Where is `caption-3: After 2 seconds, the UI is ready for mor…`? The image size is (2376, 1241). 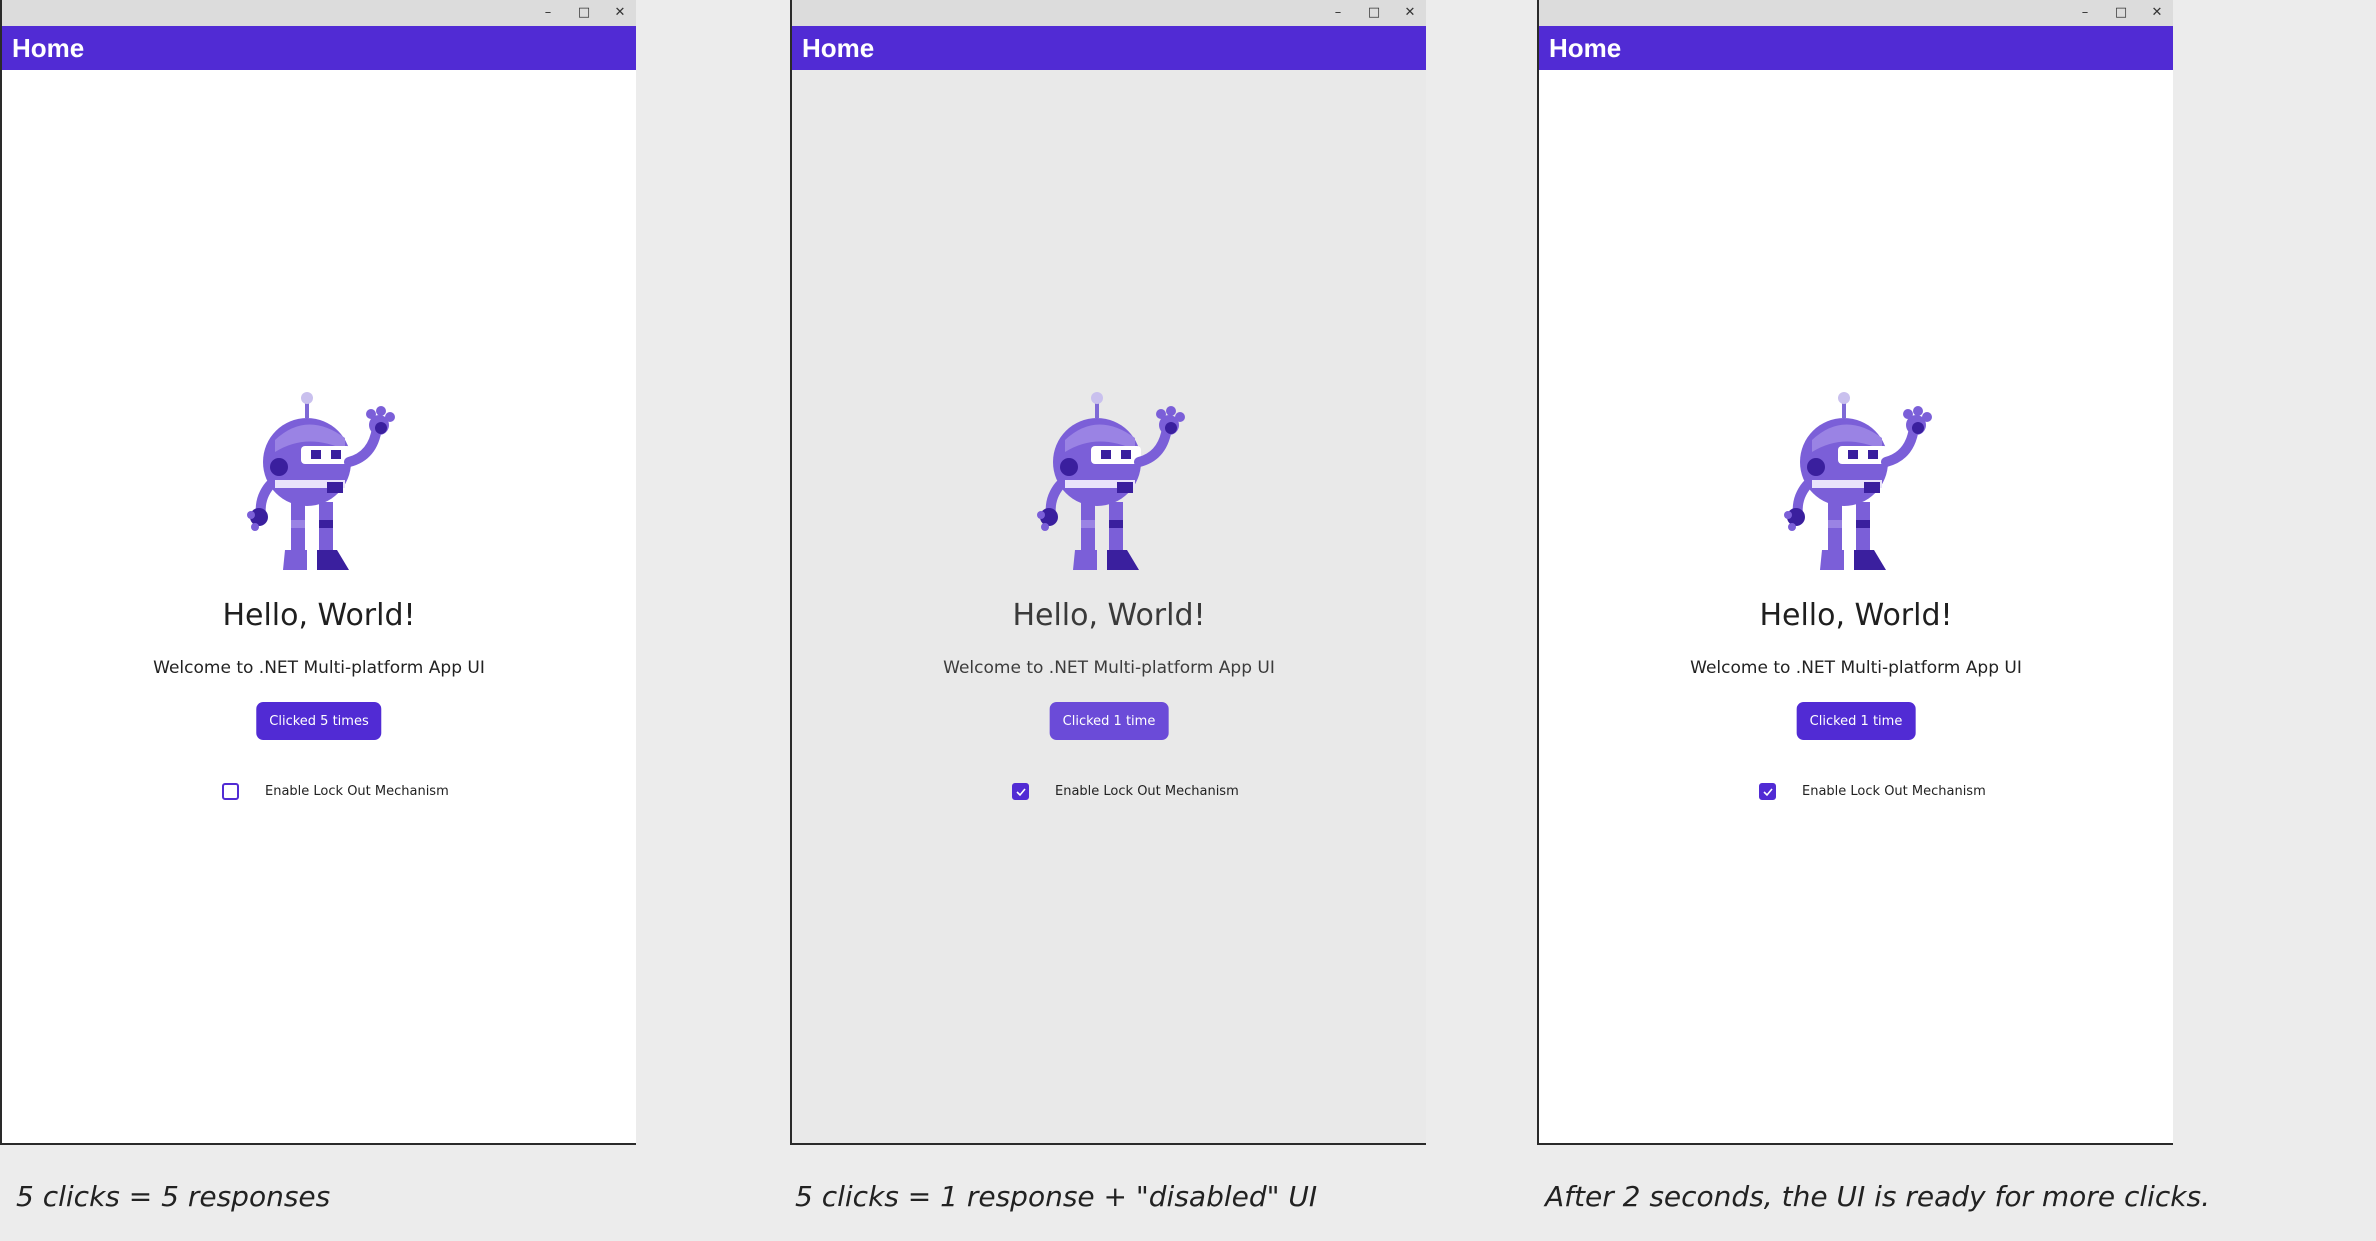 caption-3: After 2 seconds, the UI is ready for mor… is located at coordinates (1877, 1196).